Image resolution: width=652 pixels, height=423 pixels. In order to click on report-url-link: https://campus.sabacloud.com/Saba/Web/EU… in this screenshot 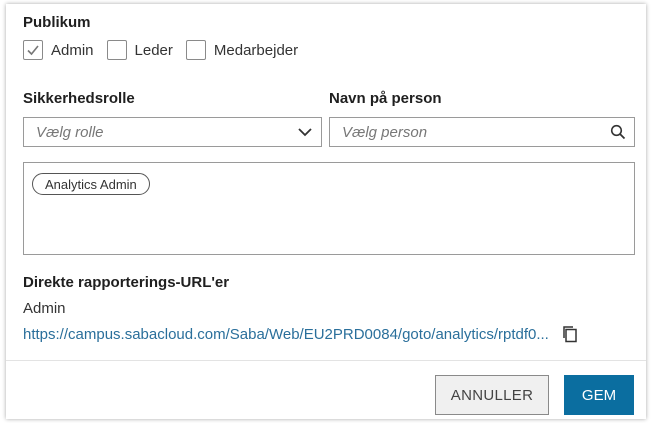, I will do `click(286, 334)`.